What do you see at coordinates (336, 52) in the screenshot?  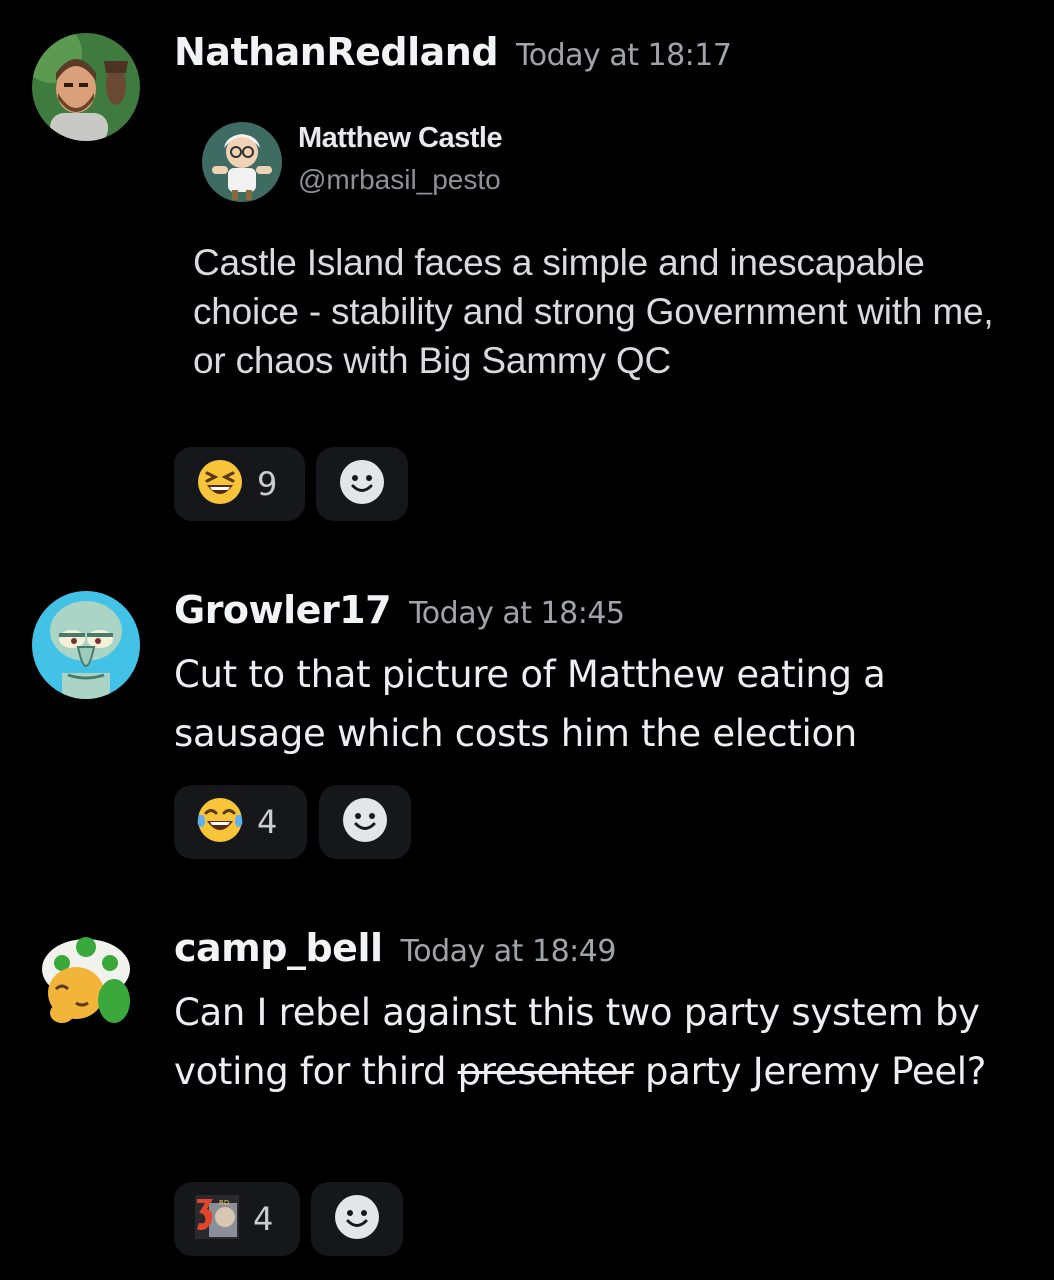 I see `username: NathanRedland` at bounding box center [336, 52].